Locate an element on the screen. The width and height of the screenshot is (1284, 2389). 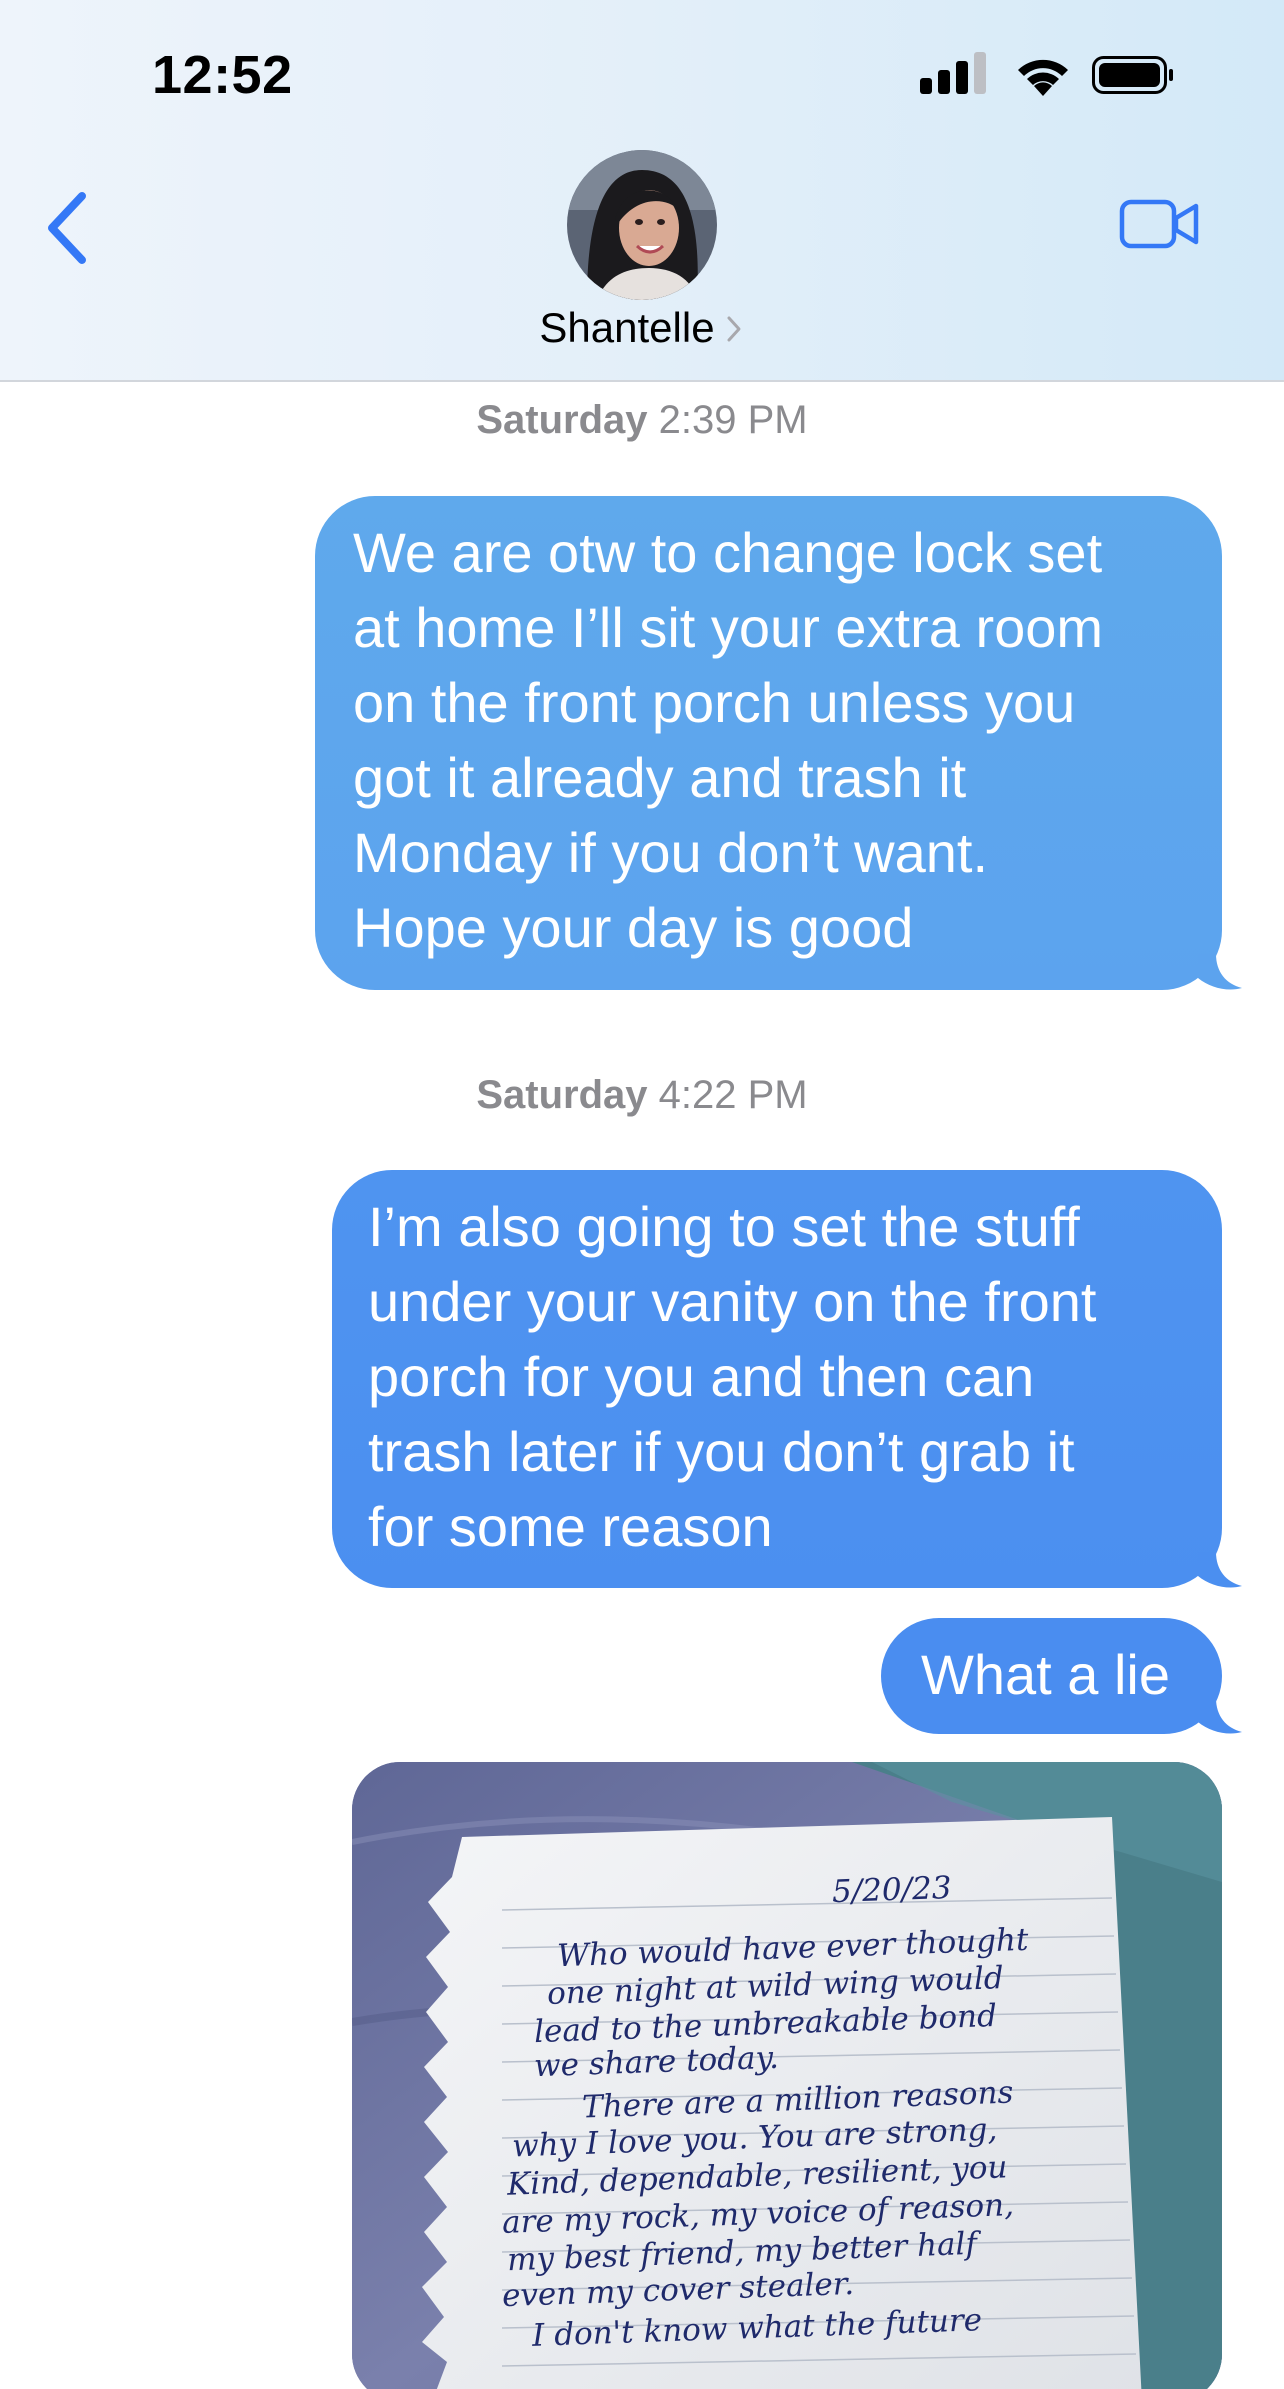
message-timestamp: Saturday 2:39 PM is located at coordinates (642, 420).